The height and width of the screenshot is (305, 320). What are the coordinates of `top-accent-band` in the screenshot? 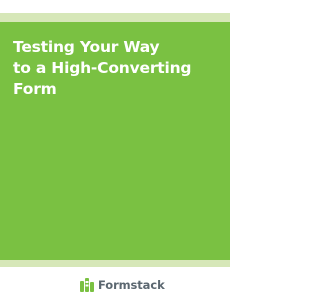 It's located at (115, 17).